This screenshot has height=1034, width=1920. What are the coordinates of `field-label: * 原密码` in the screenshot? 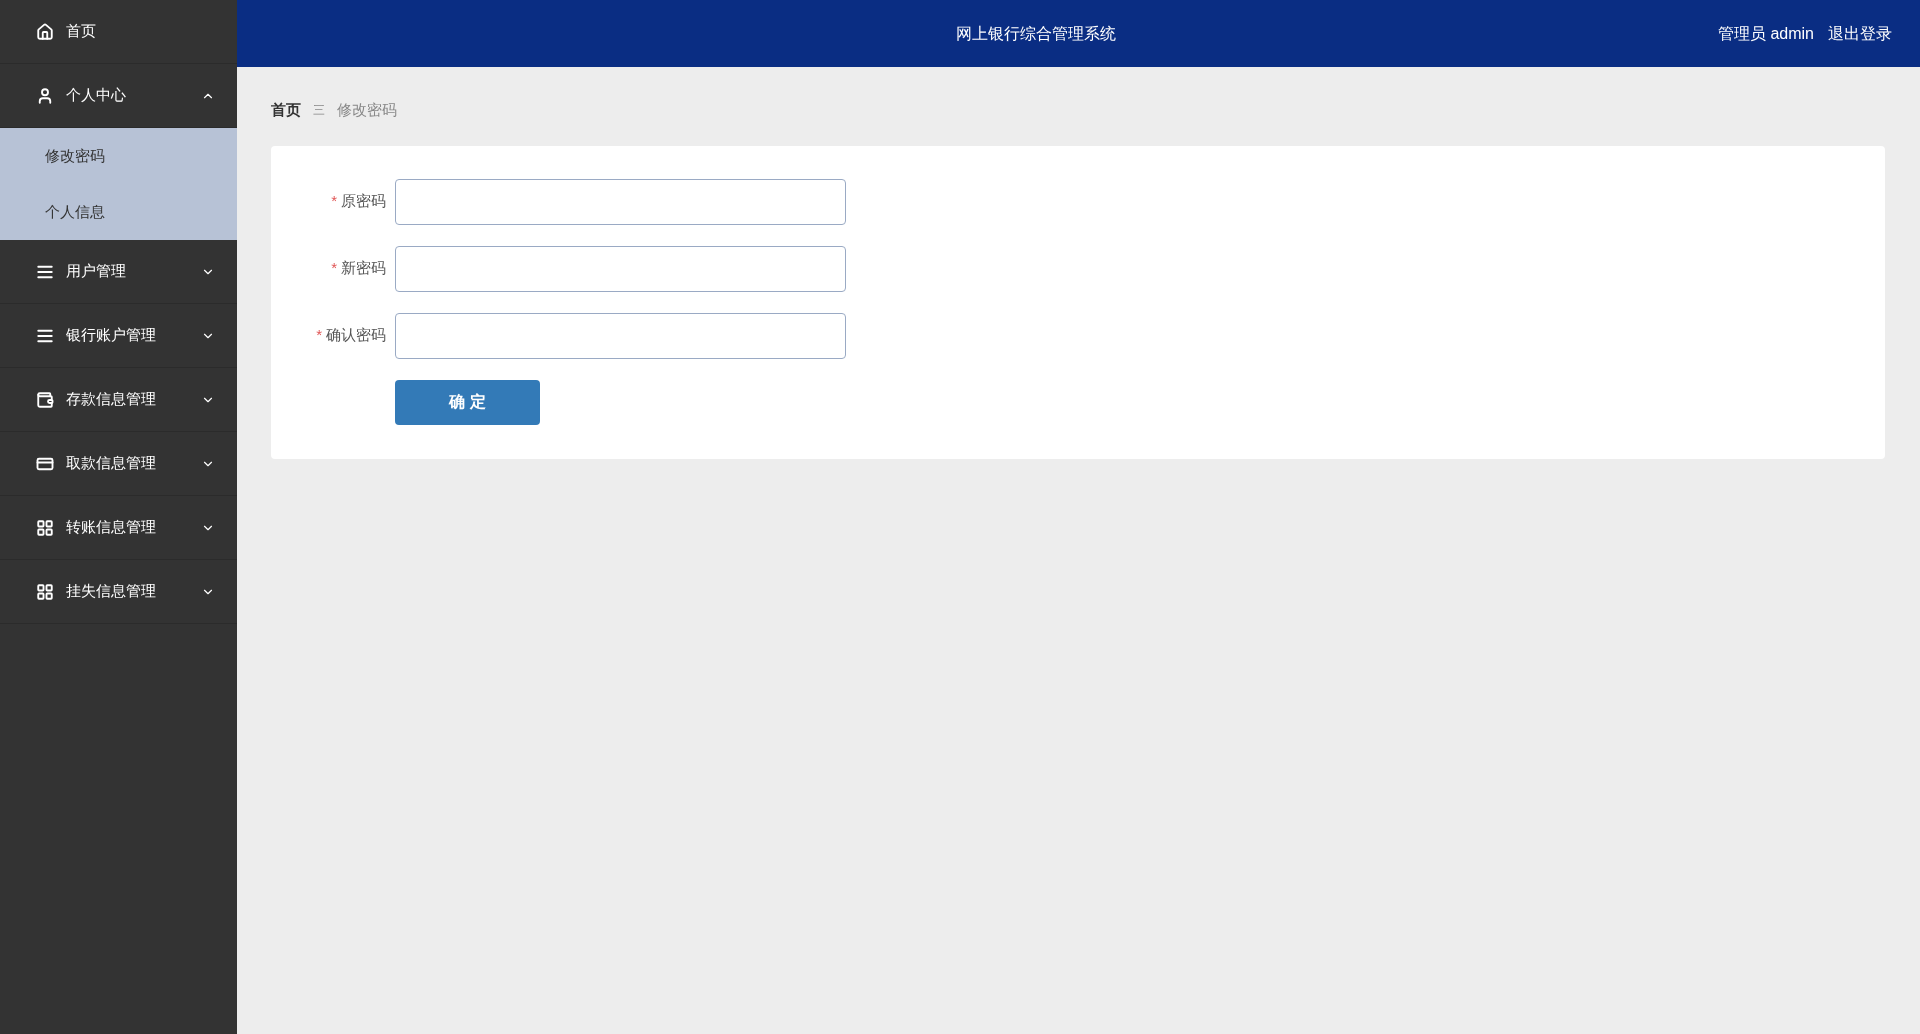 It's located at (358, 201).